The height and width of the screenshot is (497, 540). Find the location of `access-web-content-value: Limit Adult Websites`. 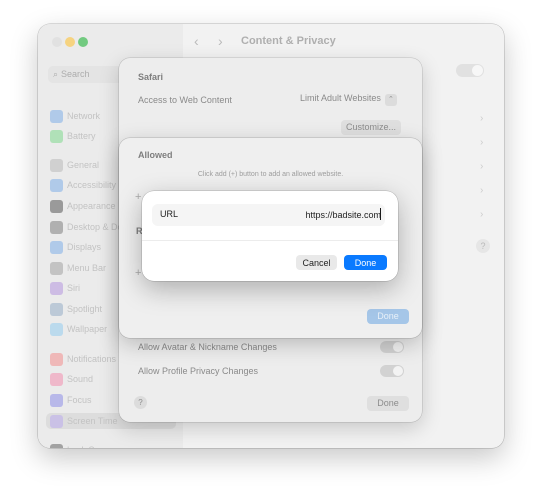

access-web-content-value: Limit Adult Websites is located at coordinates (340, 98).